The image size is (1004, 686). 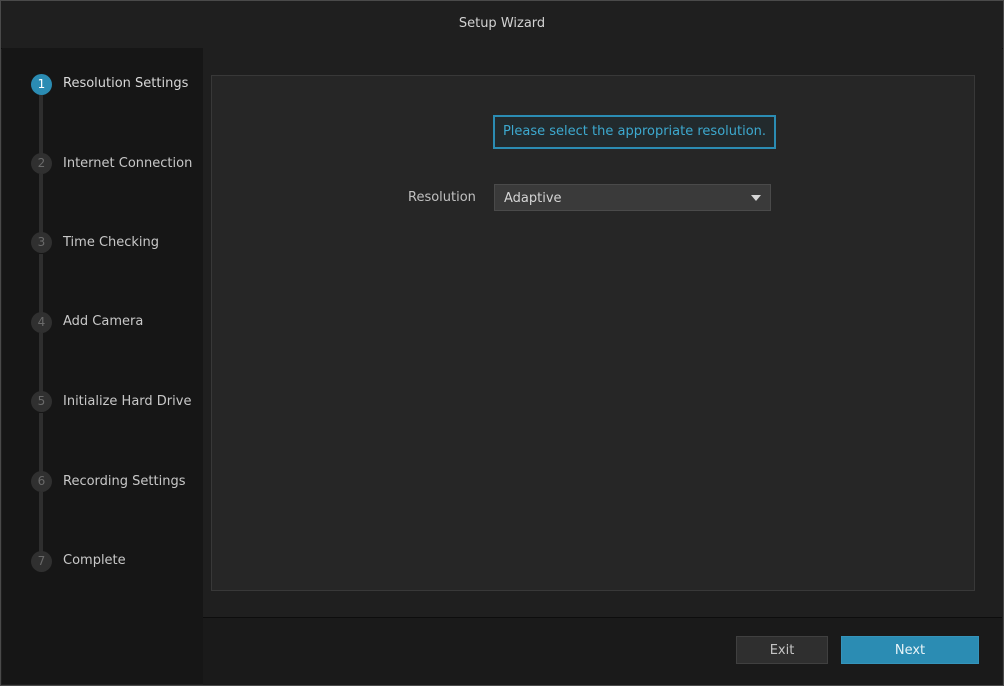 What do you see at coordinates (533, 198) in the screenshot?
I see `resolution-select-value: Adaptive` at bounding box center [533, 198].